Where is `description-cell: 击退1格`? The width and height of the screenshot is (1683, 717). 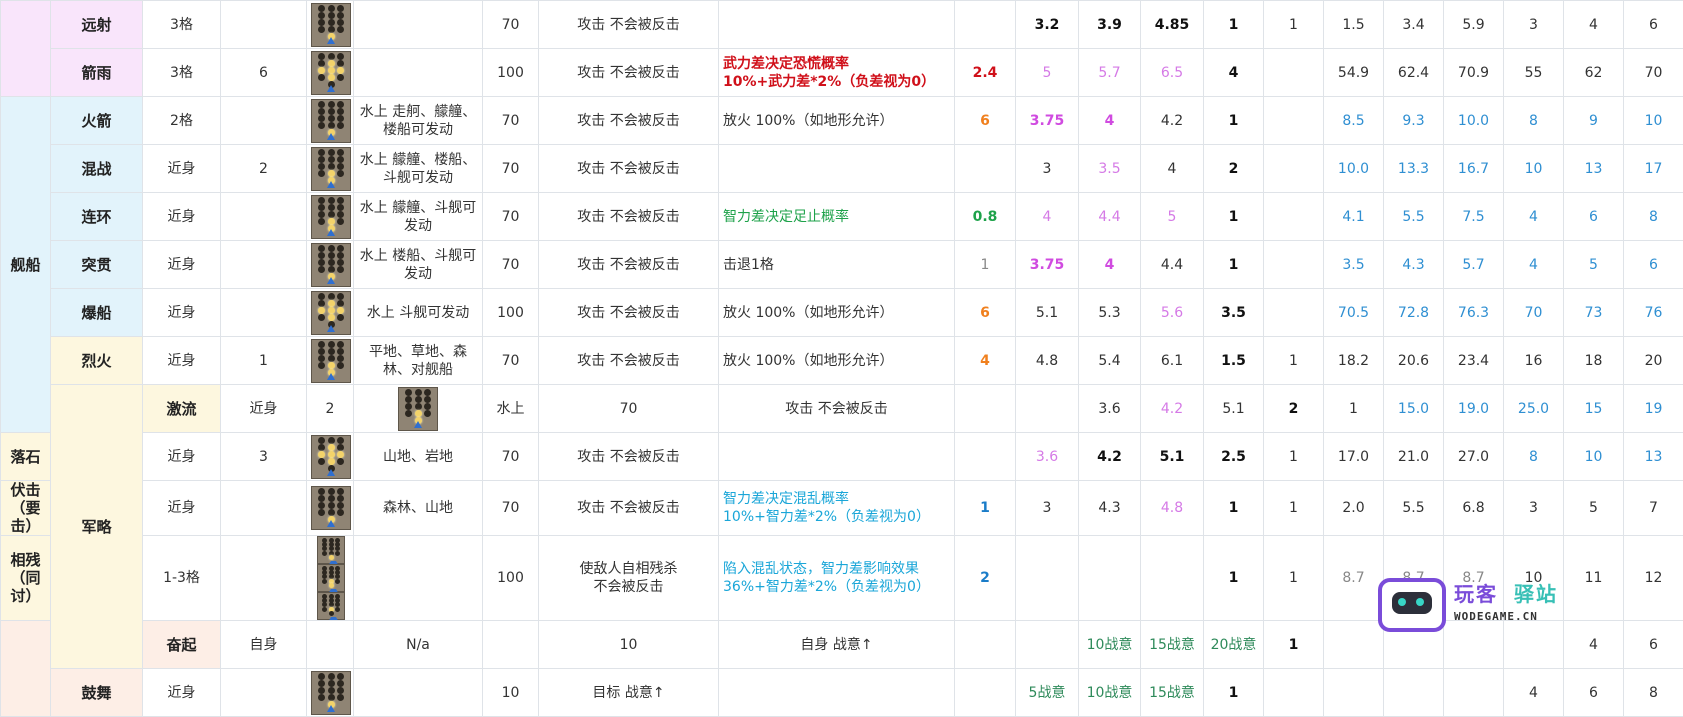
description-cell: 击退1格 is located at coordinates (837, 265).